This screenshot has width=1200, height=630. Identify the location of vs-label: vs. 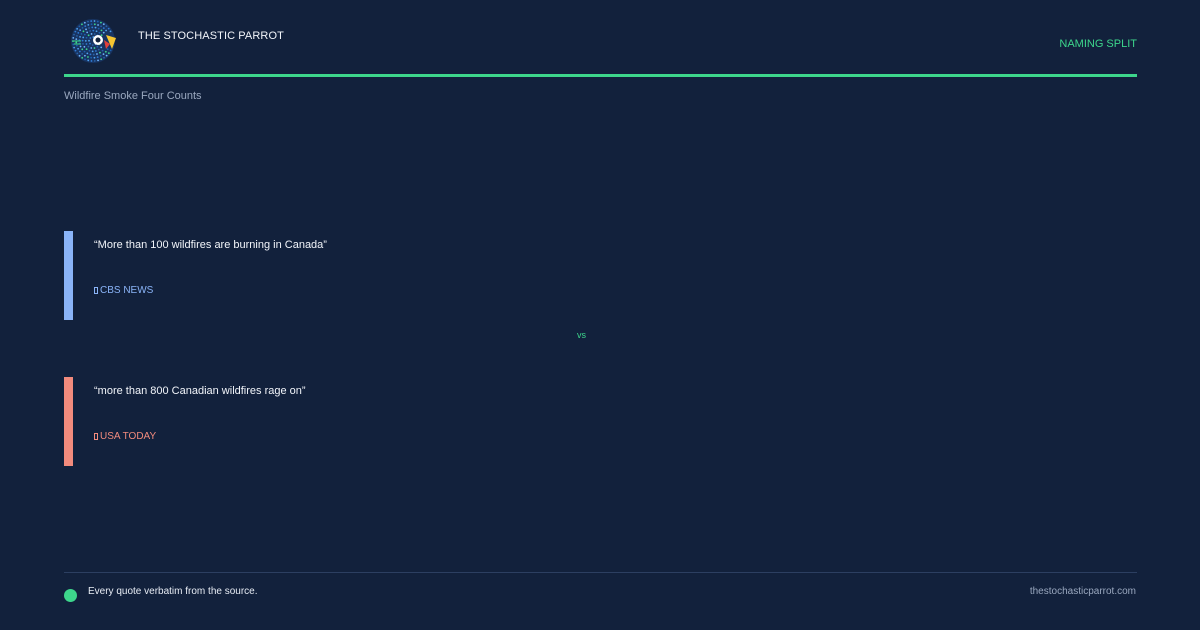
(581, 335).